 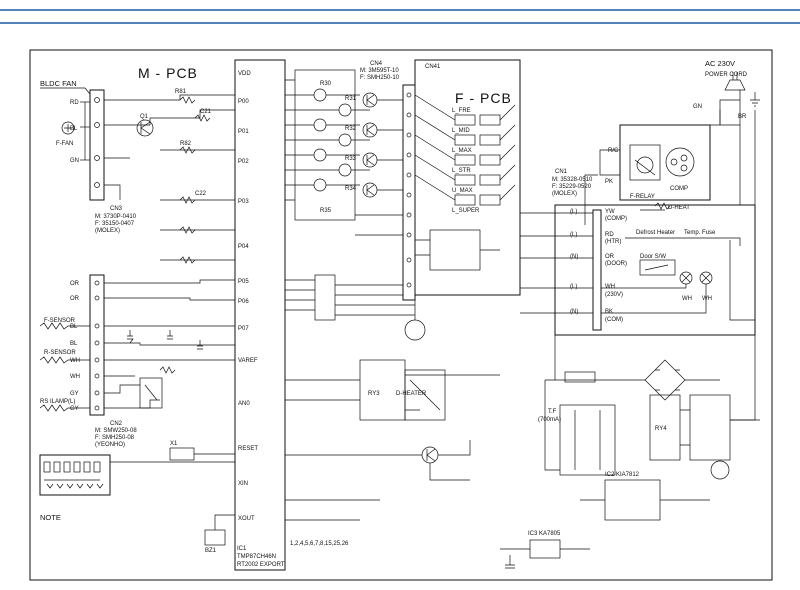 I want to click on svg-text: U_MAX, so click(x=462, y=191).